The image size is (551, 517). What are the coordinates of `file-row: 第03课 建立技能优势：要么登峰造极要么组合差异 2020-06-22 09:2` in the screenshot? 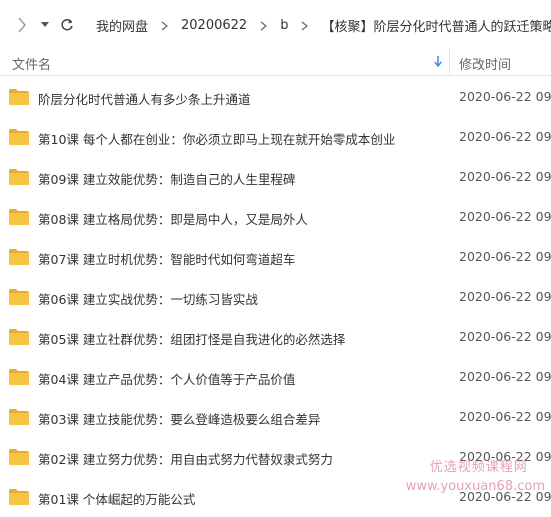 It's located at (275, 417).